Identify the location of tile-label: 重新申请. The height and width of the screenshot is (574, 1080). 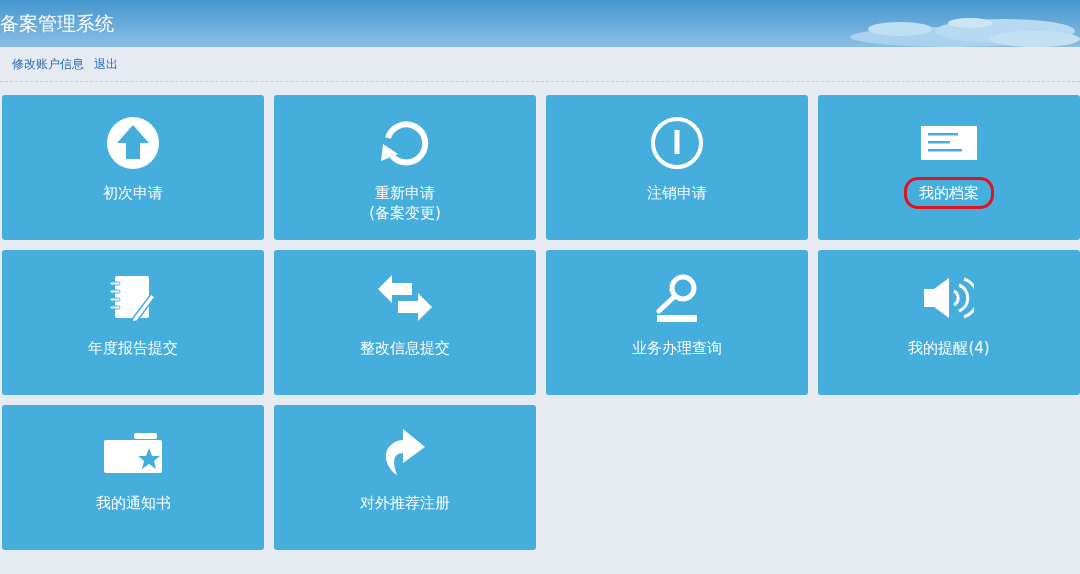
(405, 193).